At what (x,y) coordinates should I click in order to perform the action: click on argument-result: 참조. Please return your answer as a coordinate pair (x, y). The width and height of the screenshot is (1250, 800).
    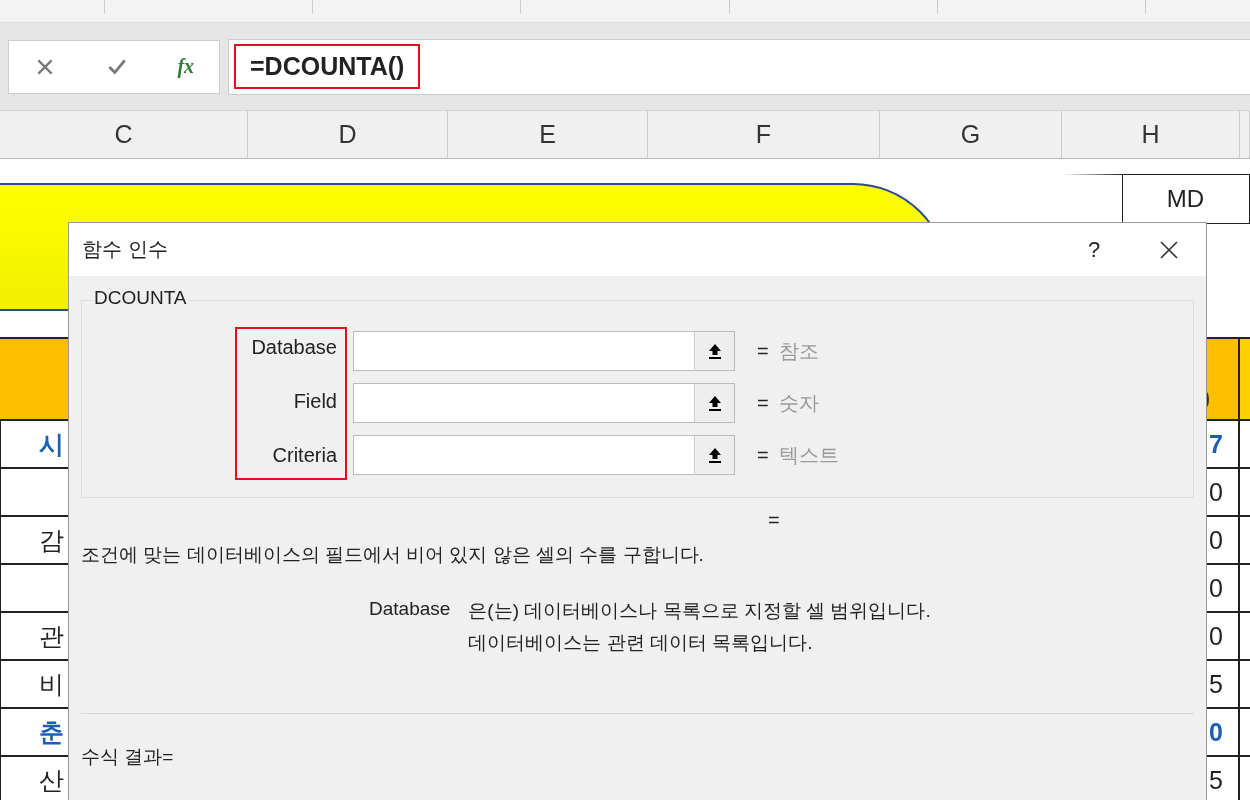
    Looking at the image, I should click on (799, 351).